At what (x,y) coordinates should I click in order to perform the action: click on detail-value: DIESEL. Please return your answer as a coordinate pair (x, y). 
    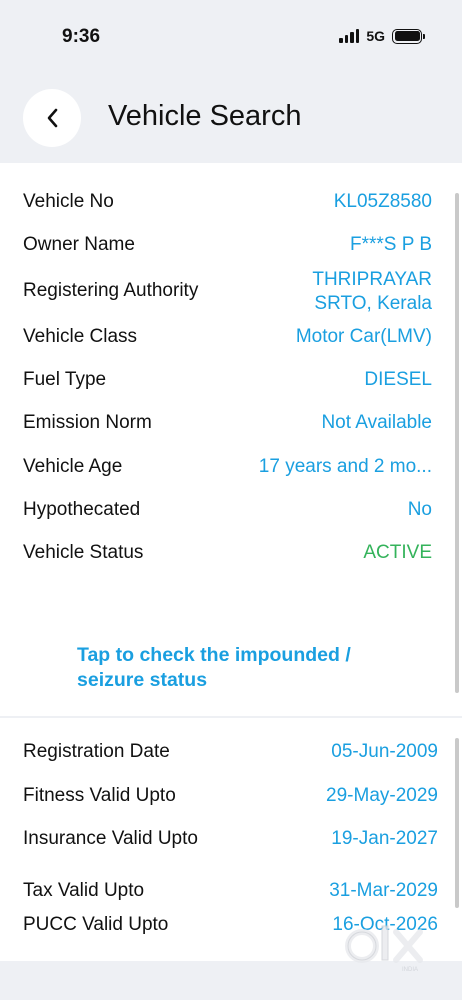
    Looking at the image, I should click on (398, 379).